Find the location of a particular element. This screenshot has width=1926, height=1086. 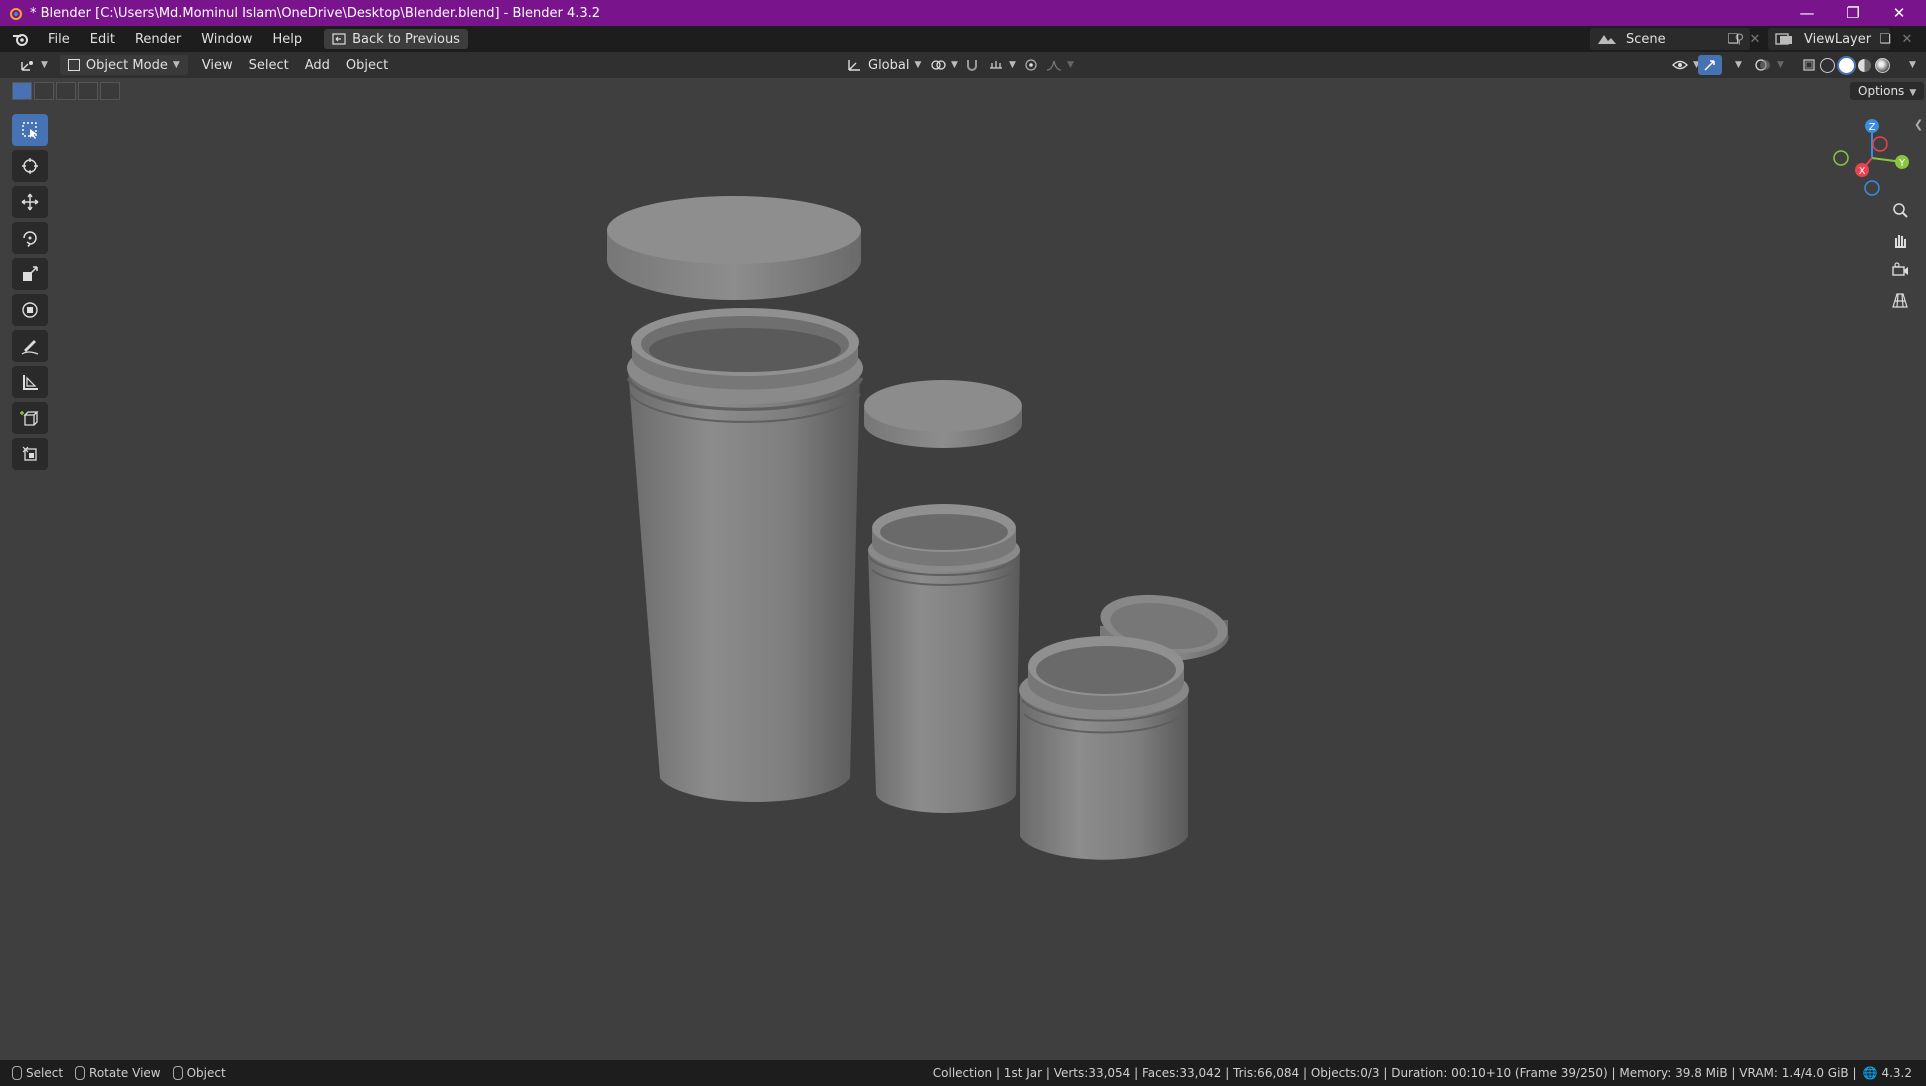

camera-view-icon is located at coordinates (1900, 270).